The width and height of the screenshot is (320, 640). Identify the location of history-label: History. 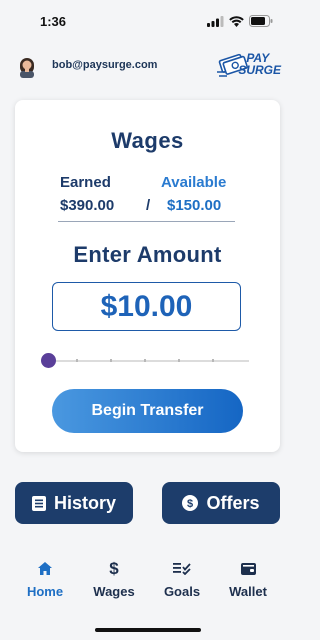
(84, 502).